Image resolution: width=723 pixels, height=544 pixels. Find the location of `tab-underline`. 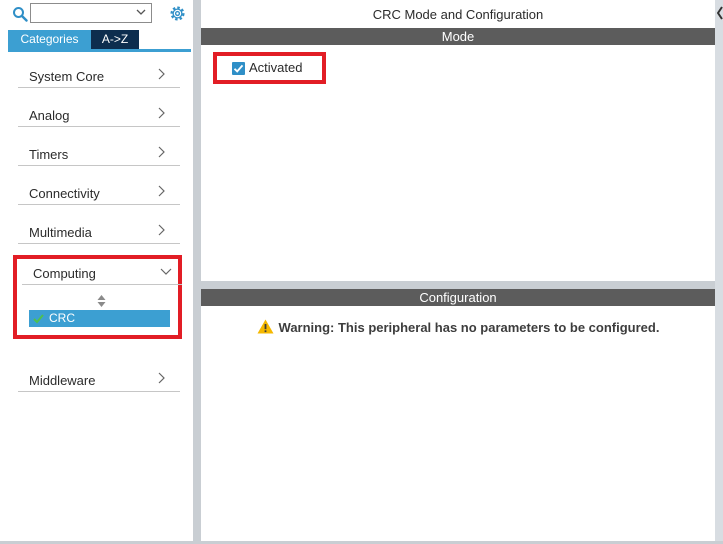

tab-underline is located at coordinates (99, 50).